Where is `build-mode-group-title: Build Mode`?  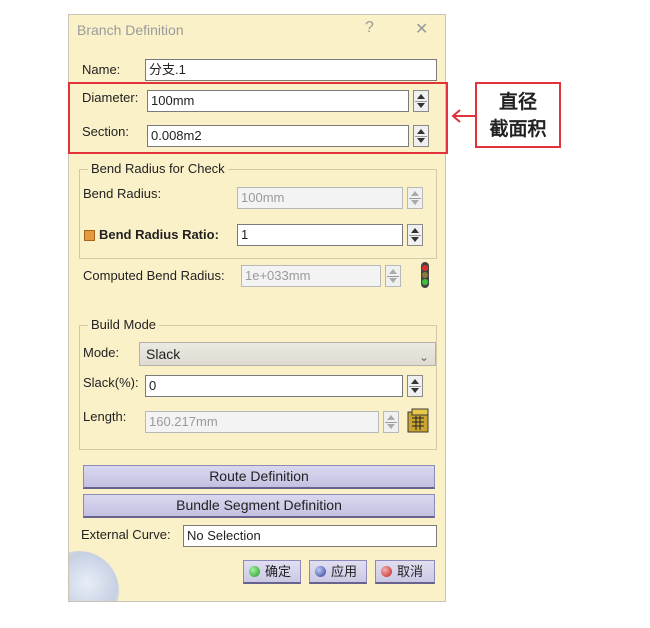 build-mode-group-title: Build Mode is located at coordinates (124, 324).